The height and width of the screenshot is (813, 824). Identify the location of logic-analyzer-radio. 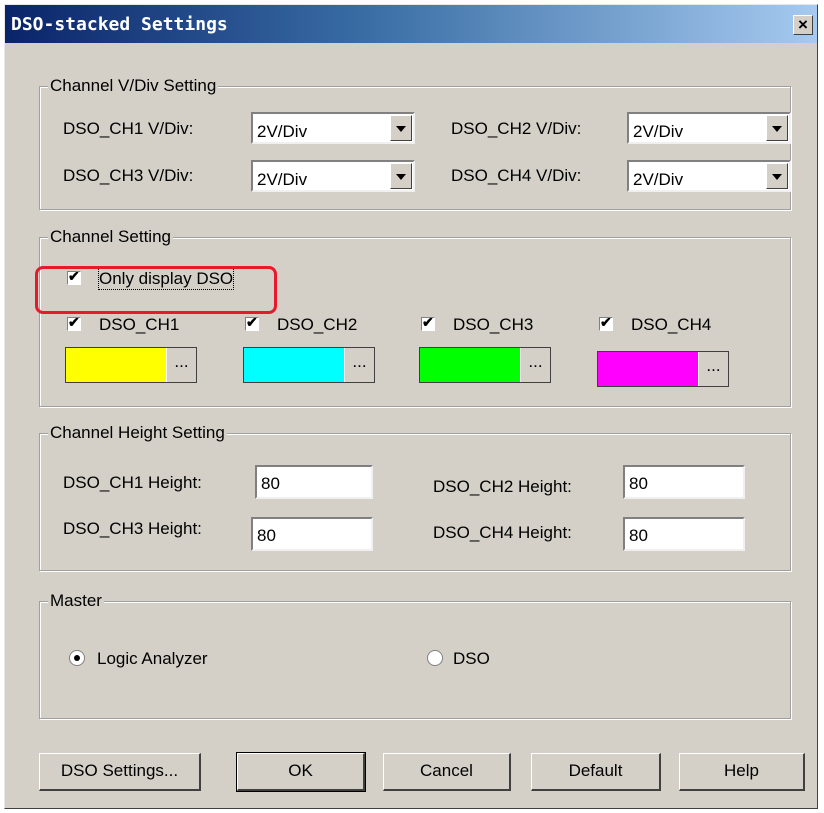
(77, 658).